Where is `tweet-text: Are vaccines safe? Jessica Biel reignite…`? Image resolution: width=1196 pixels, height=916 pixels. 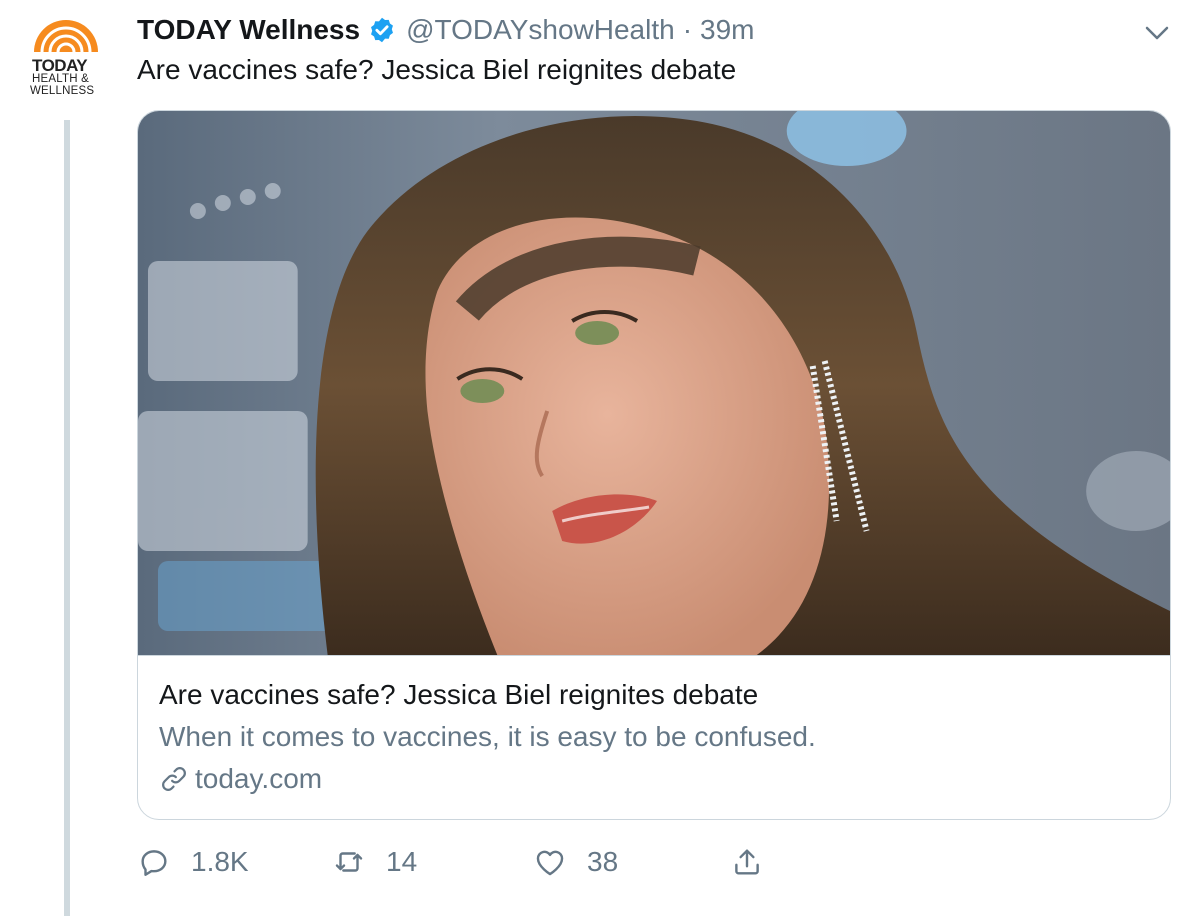 tweet-text: Are vaccines safe? Jessica Biel reignite… is located at coordinates (437, 69).